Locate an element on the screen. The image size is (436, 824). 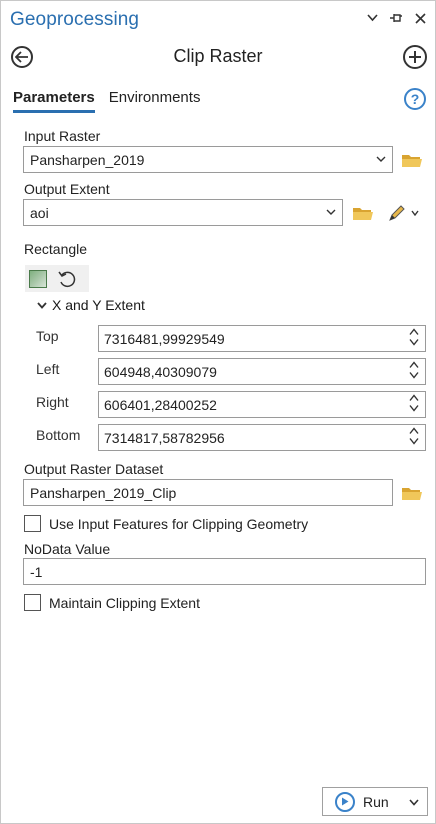
coord-label-left: Left is located at coordinates (48, 369).